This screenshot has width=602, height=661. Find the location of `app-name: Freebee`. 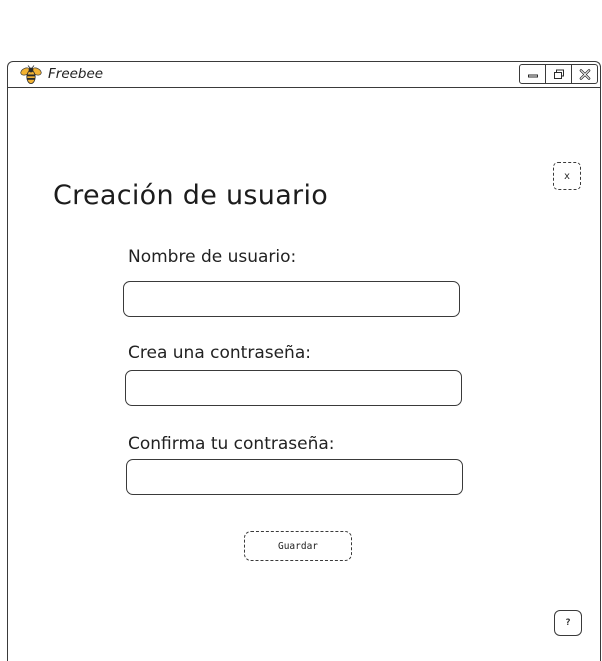

app-name: Freebee is located at coordinates (76, 74).